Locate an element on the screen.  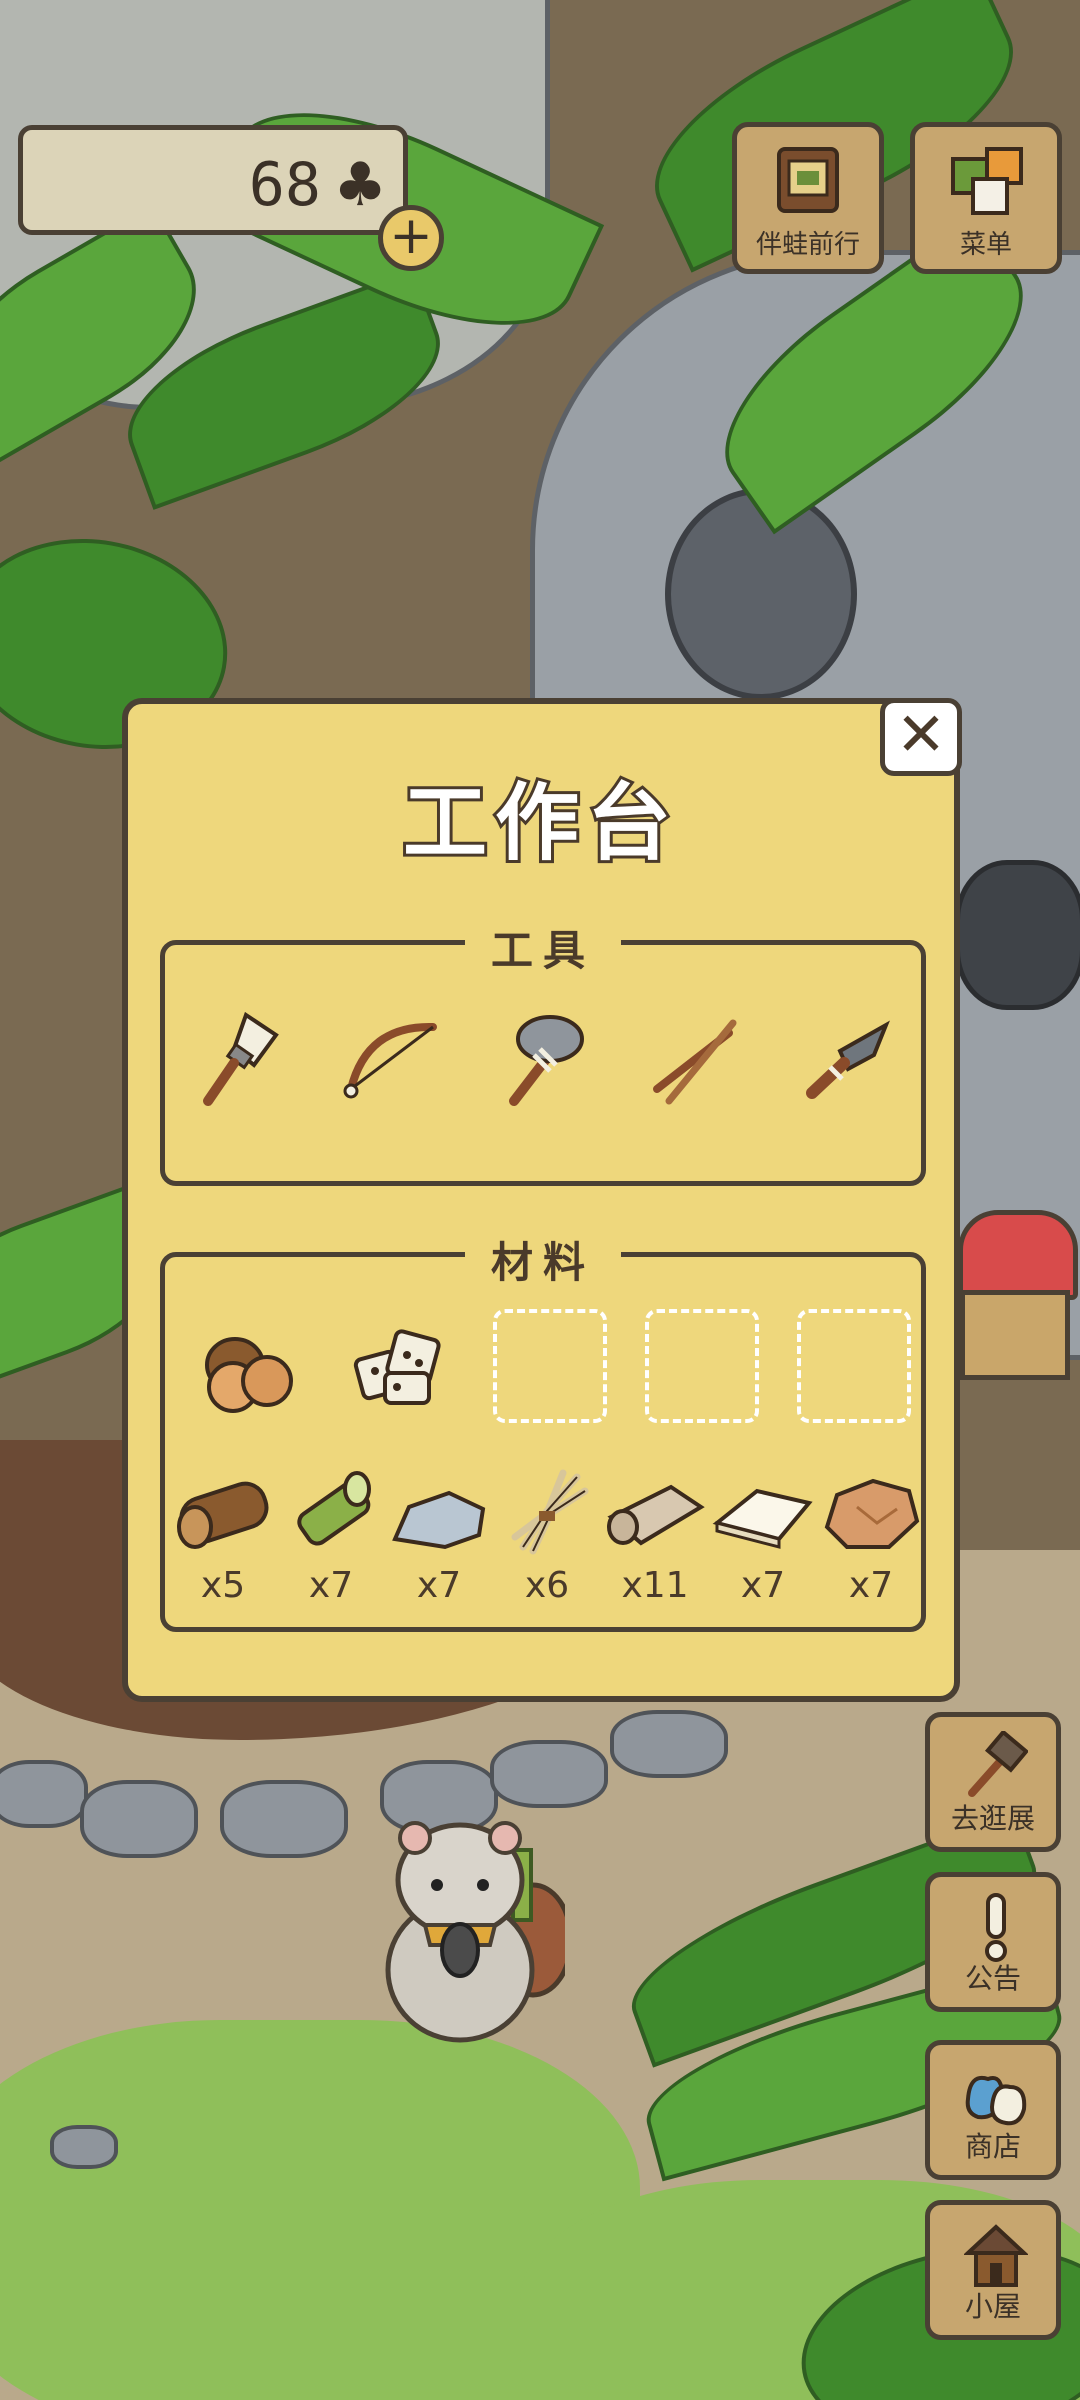
tools-section-label: 工具 is located at coordinates (543, 947).